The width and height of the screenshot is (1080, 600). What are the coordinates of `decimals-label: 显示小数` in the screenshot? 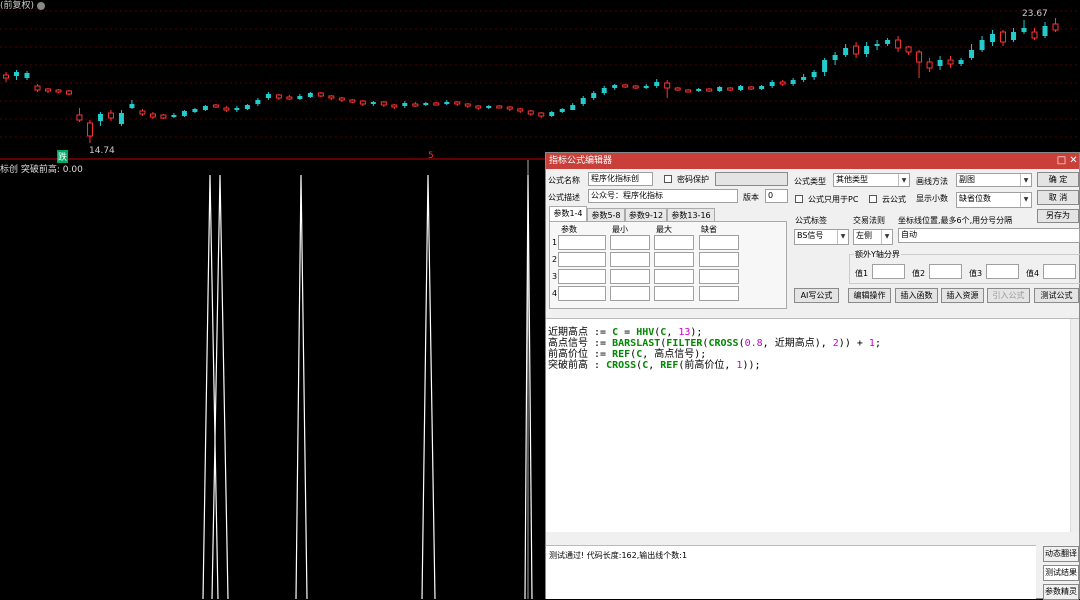 It's located at (932, 198).